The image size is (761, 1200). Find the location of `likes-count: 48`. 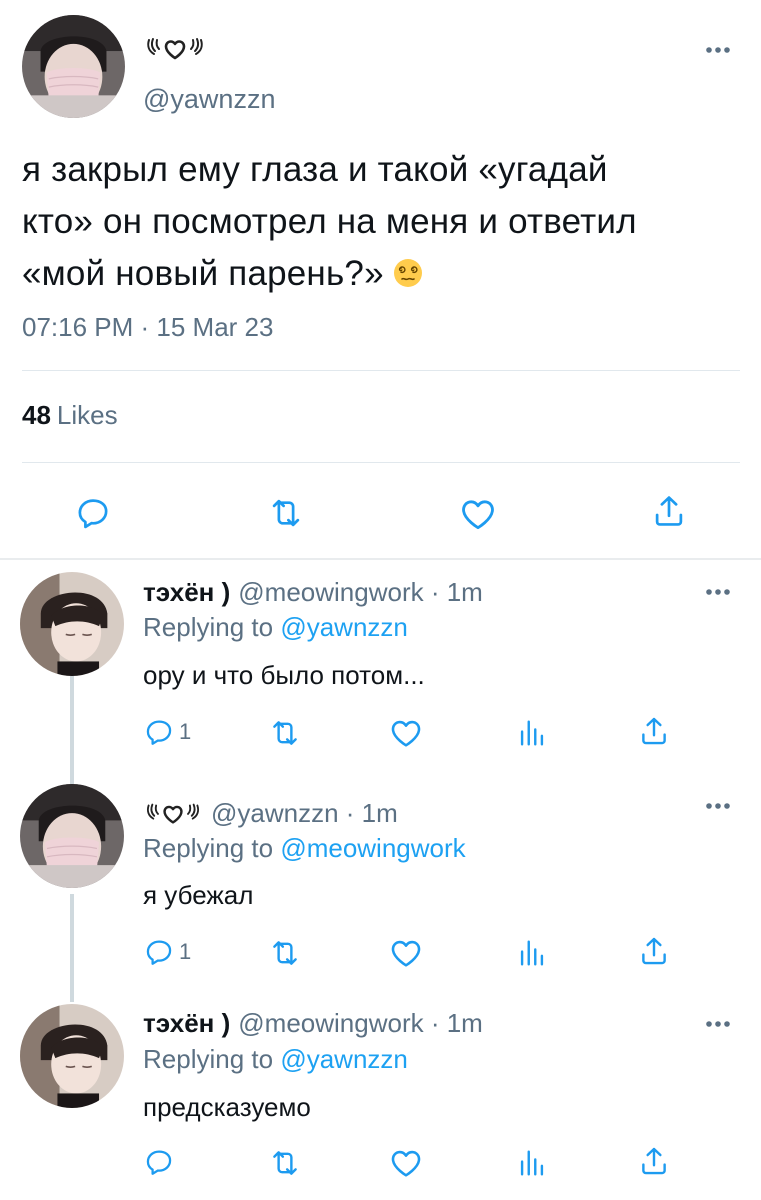

likes-count: 48 is located at coordinates (36, 415).